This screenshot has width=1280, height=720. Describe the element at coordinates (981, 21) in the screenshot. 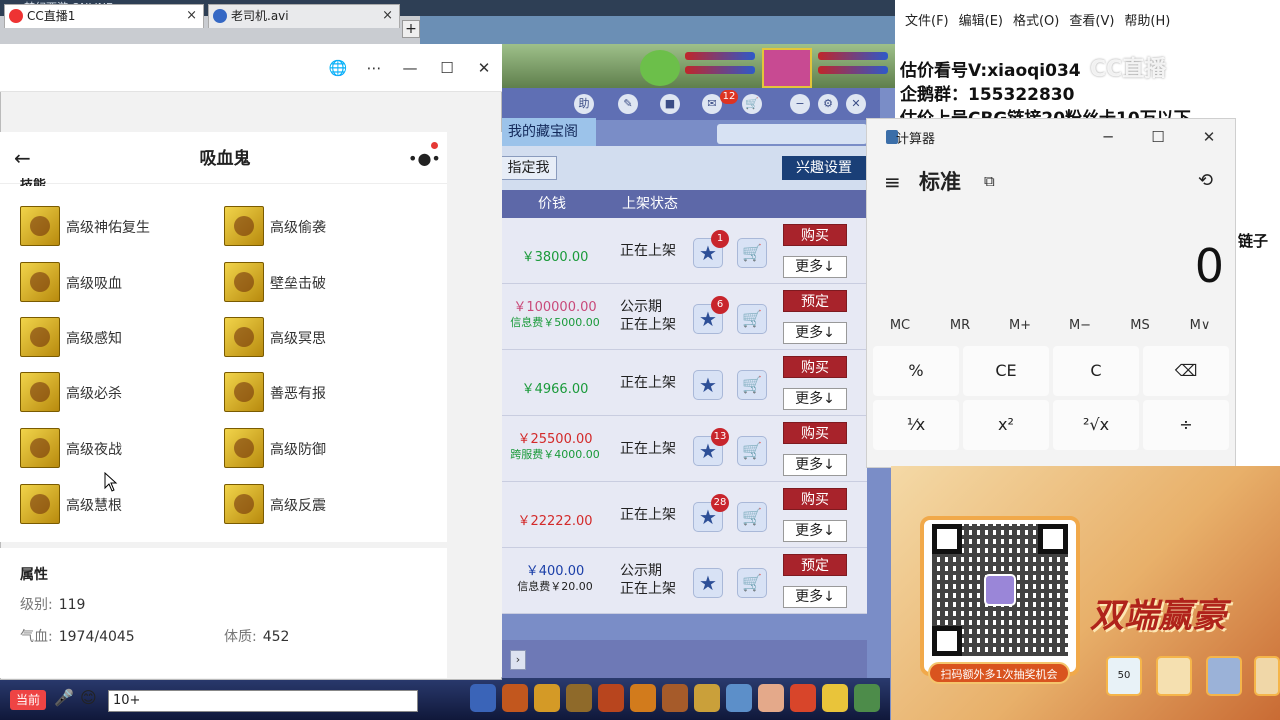

I see `notepad-menu-item: 编辑(E)` at that location.